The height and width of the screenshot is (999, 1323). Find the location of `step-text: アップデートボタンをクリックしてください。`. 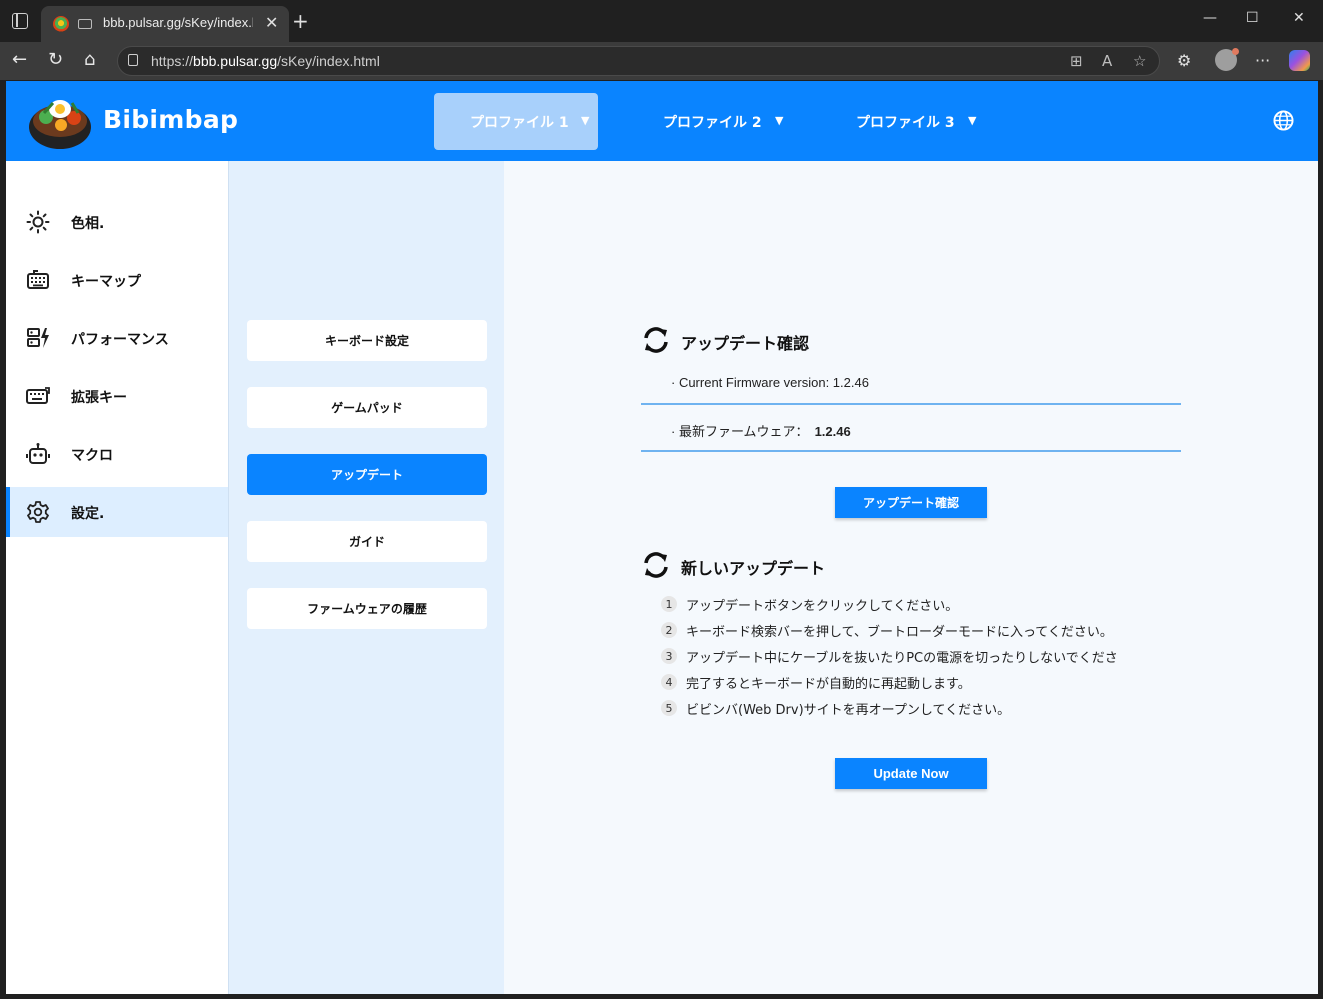

step-text: アップデートボタンをクリックしてください。 is located at coordinates (822, 606).